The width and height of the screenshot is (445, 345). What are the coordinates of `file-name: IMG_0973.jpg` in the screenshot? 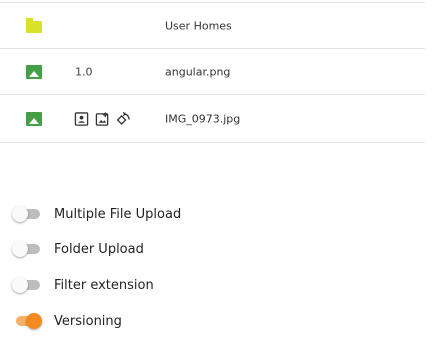 It's located at (202, 118).